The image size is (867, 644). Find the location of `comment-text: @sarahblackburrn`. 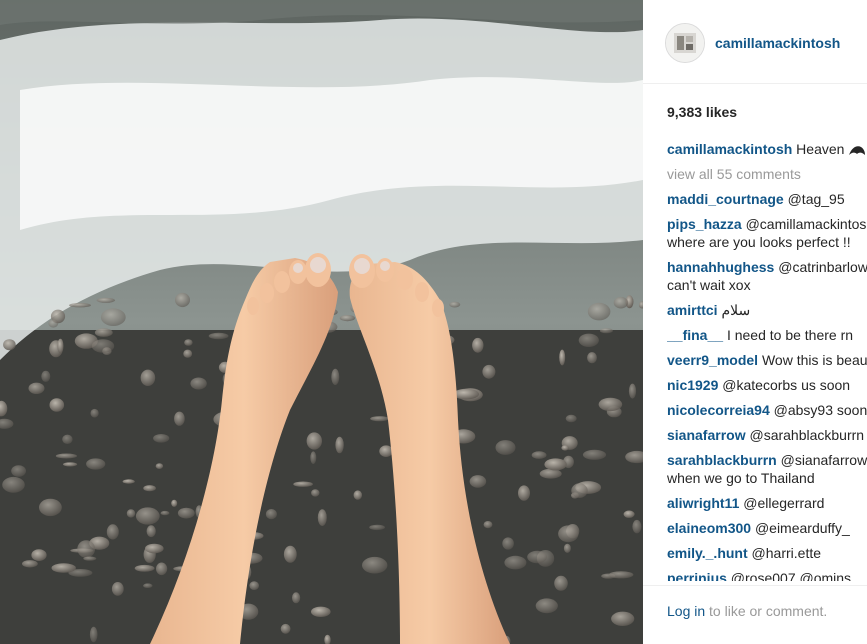

comment-text: @sarahblackburrn is located at coordinates (807, 435).